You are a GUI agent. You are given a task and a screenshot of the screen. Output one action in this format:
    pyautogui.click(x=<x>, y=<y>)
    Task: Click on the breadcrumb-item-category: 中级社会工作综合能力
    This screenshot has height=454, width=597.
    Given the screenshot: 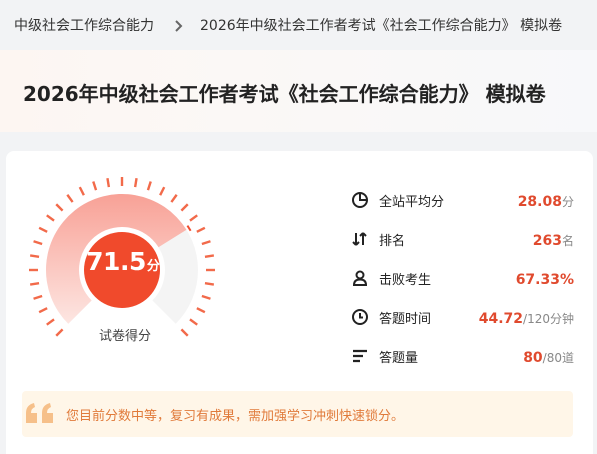 What is the action you would take?
    pyautogui.click(x=84, y=25)
    